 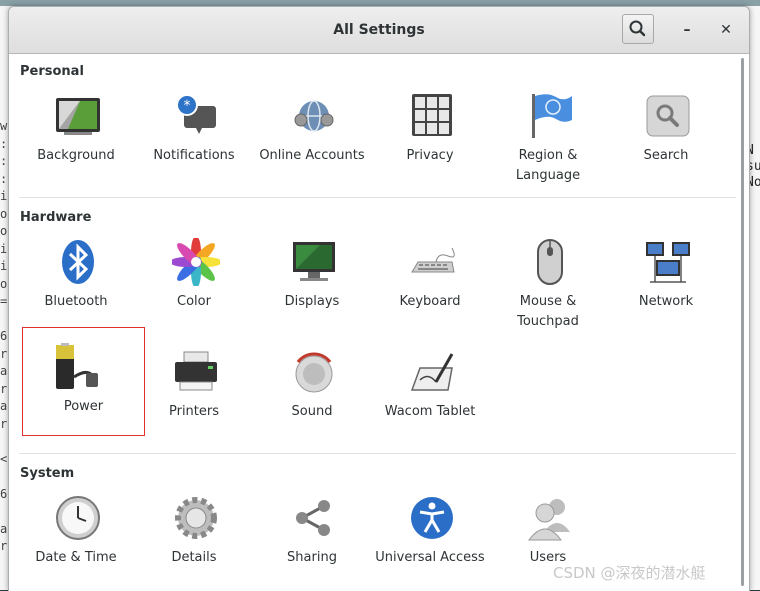 What do you see at coordinates (196, 114) in the screenshot?
I see `notifications-icon: *` at bounding box center [196, 114].